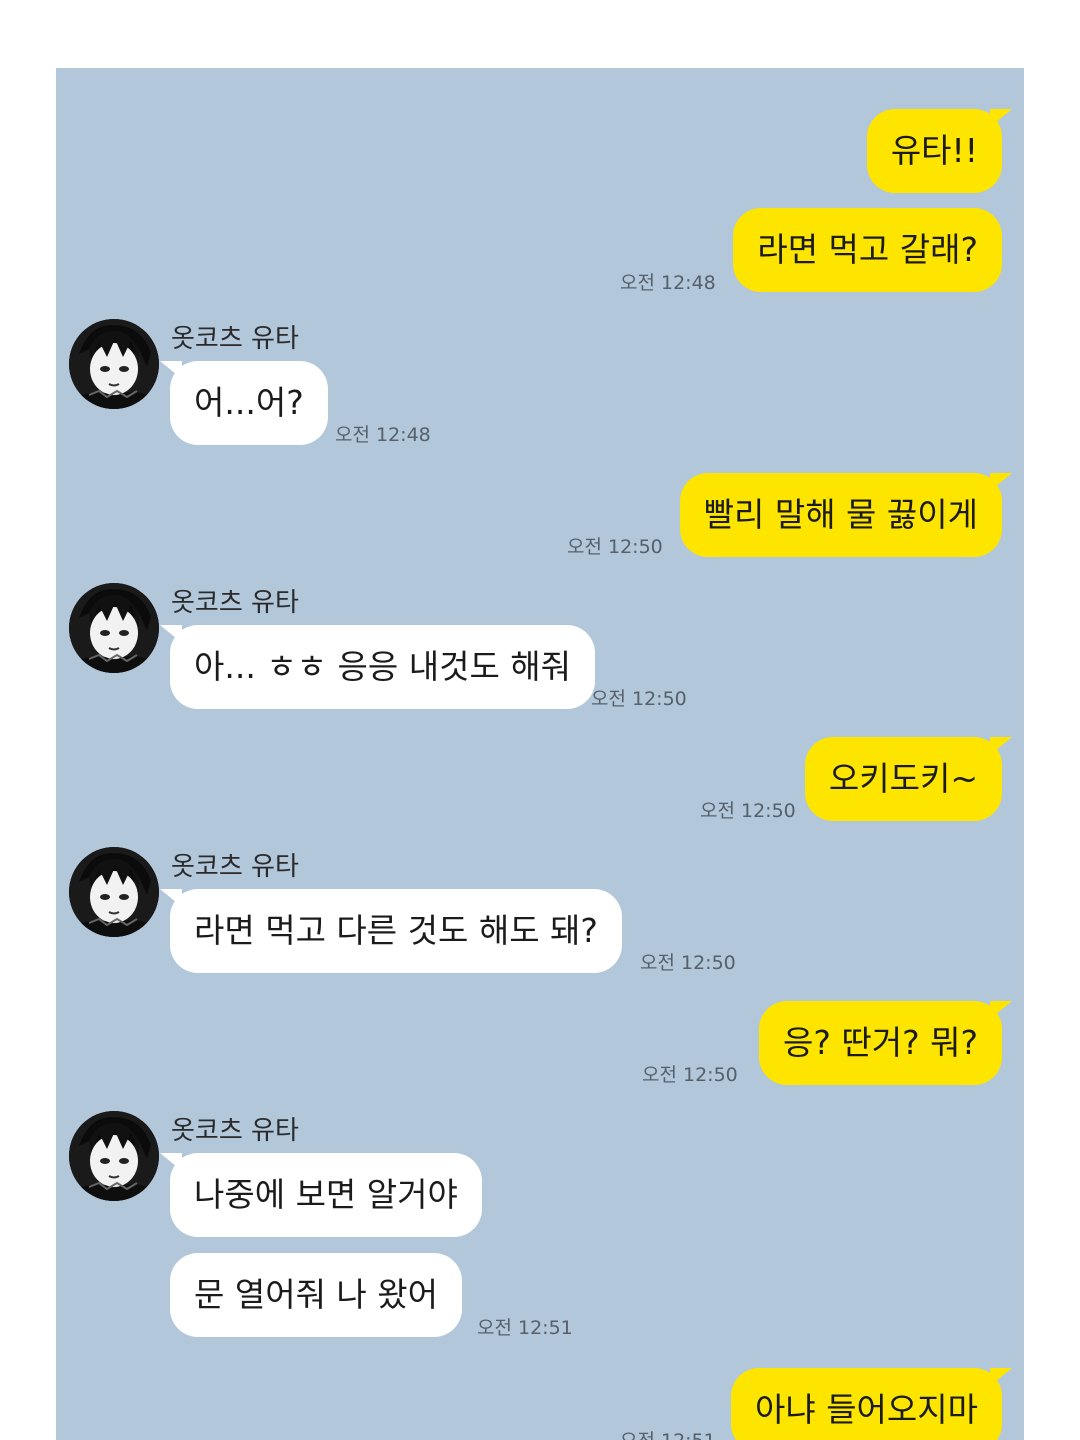  What do you see at coordinates (908, 779) in the screenshot?
I see `my-message-bubble: 오키도키~` at bounding box center [908, 779].